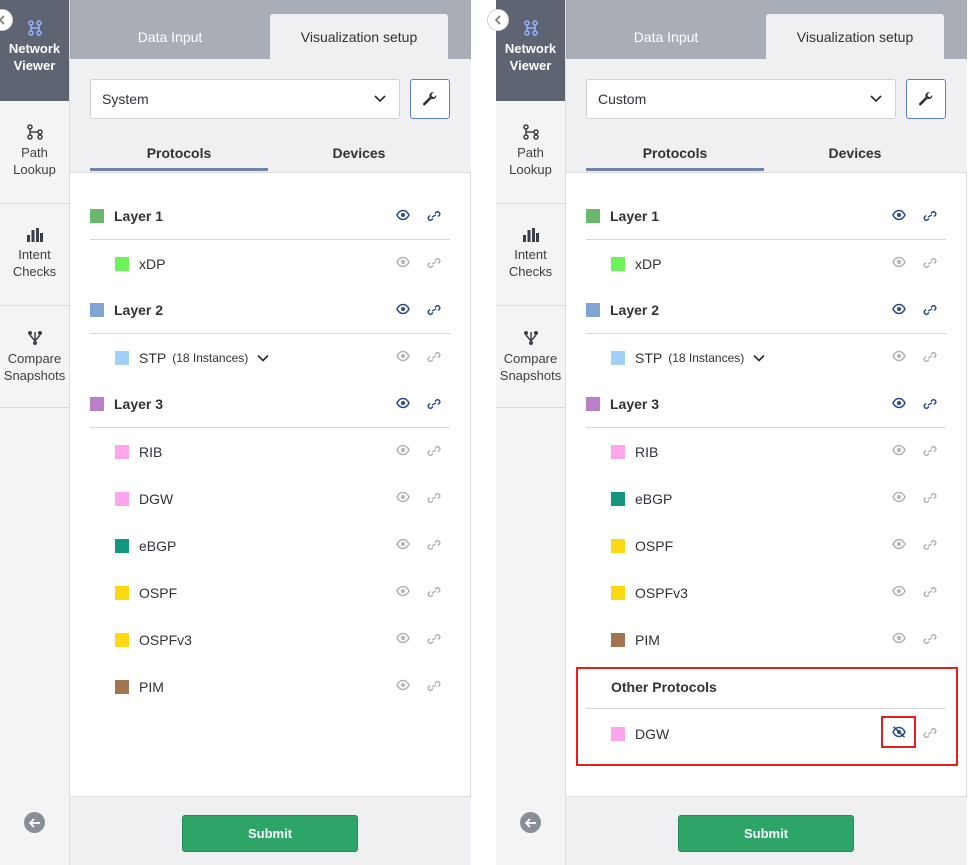  I want to click on layer-label: Layer 1, so click(139, 216).